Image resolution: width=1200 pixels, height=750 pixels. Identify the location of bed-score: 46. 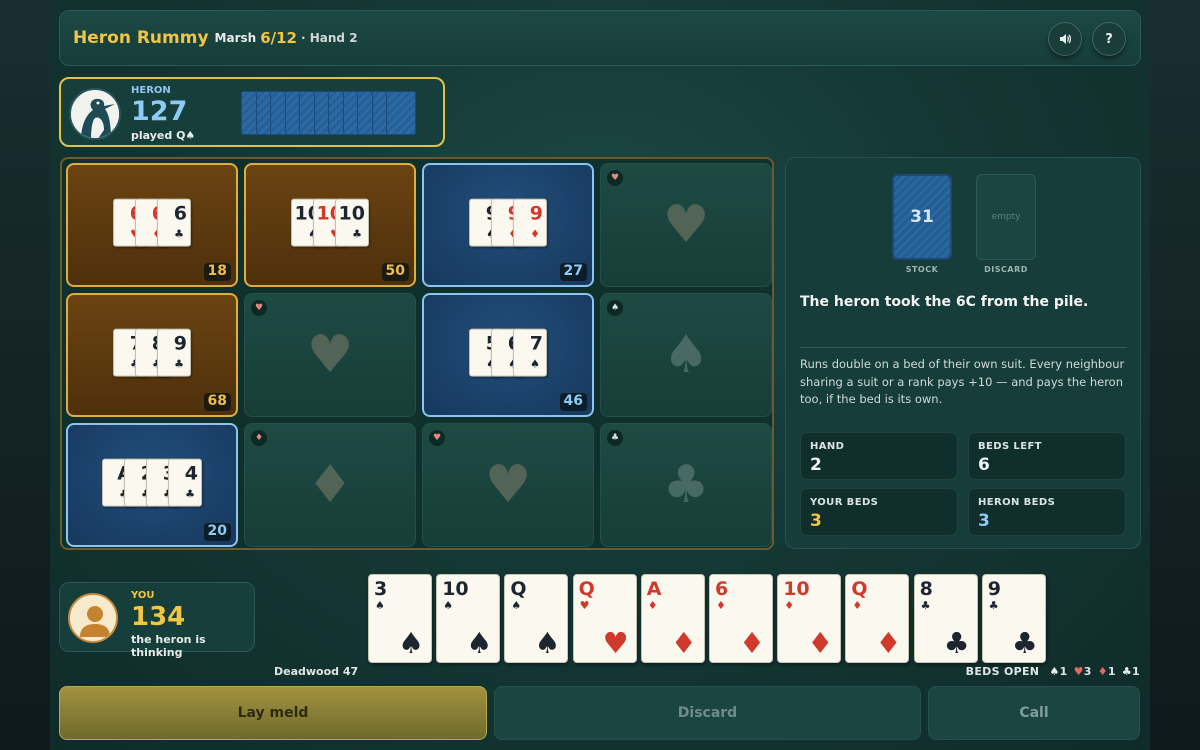
(573, 402).